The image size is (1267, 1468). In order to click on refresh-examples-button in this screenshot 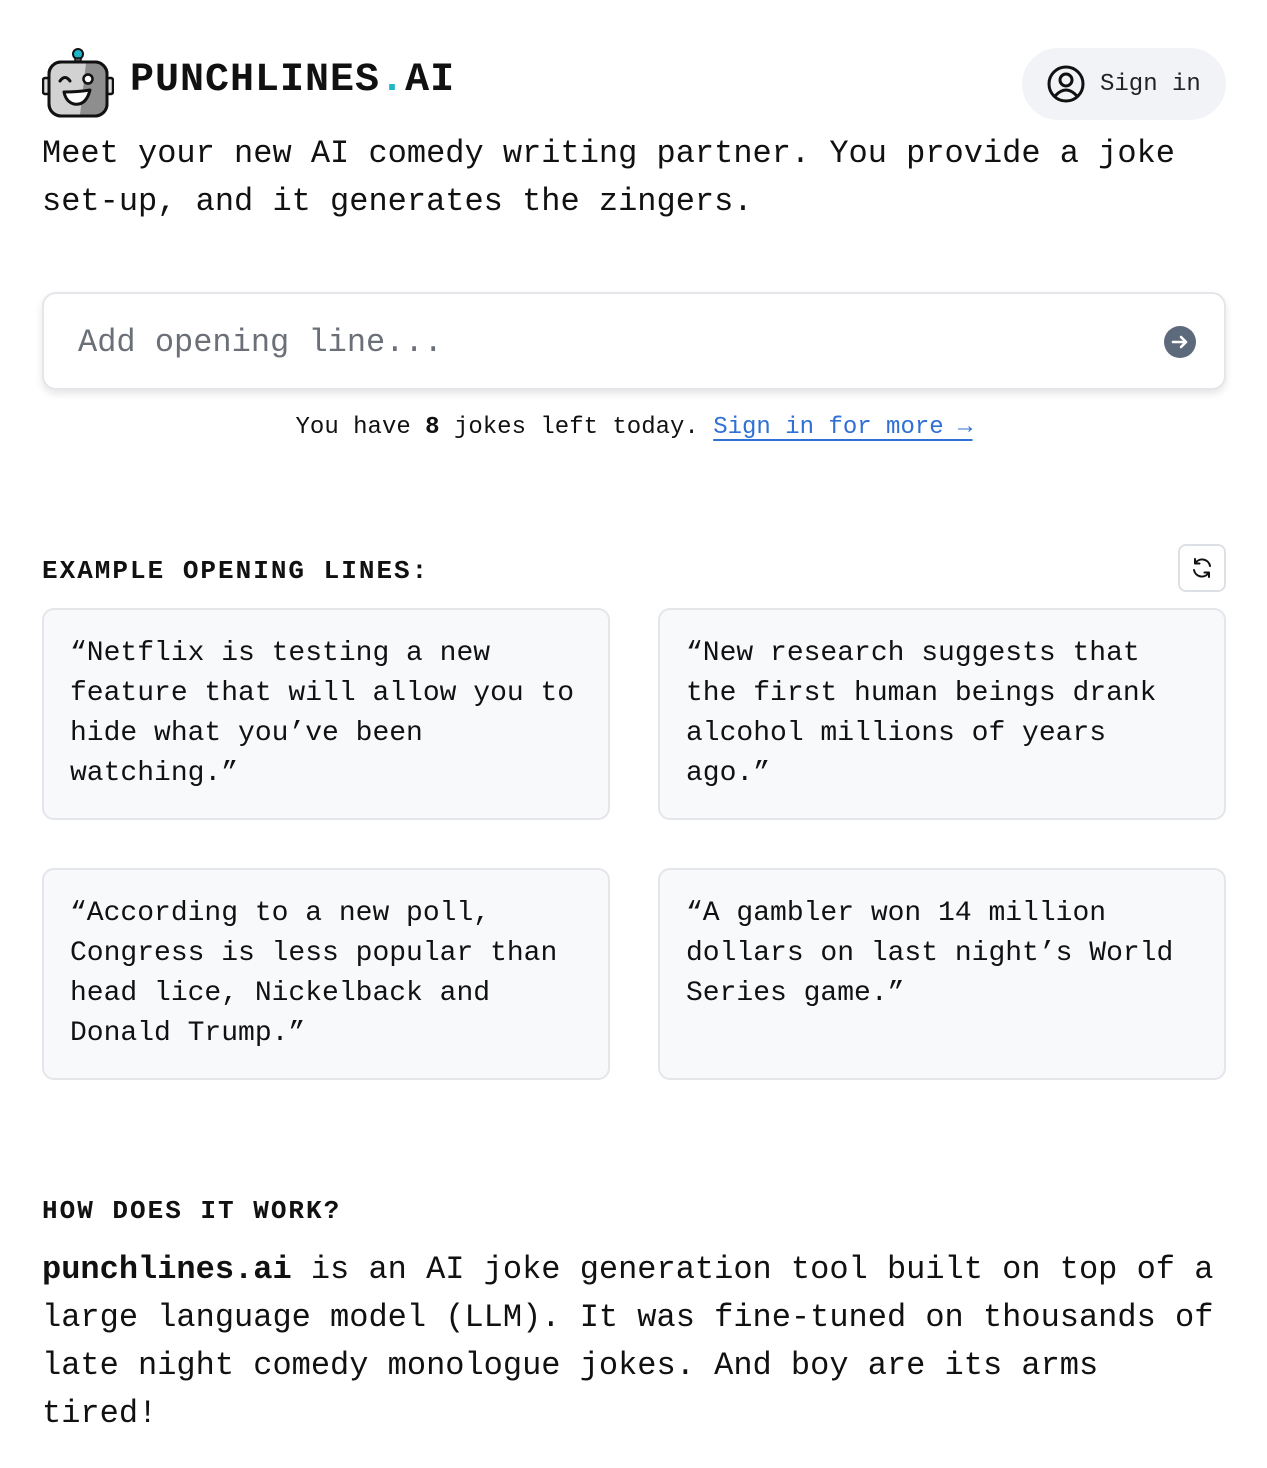, I will do `click(1202, 568)`.